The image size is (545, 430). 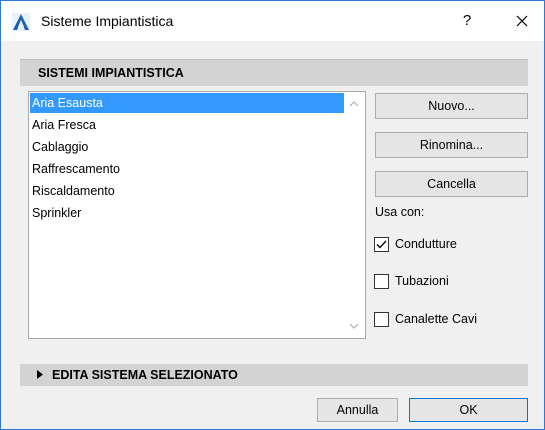 I want to click on edit-section-title: EDITA SISTEMA SELEZIONATO, so click(x=145, y=375).